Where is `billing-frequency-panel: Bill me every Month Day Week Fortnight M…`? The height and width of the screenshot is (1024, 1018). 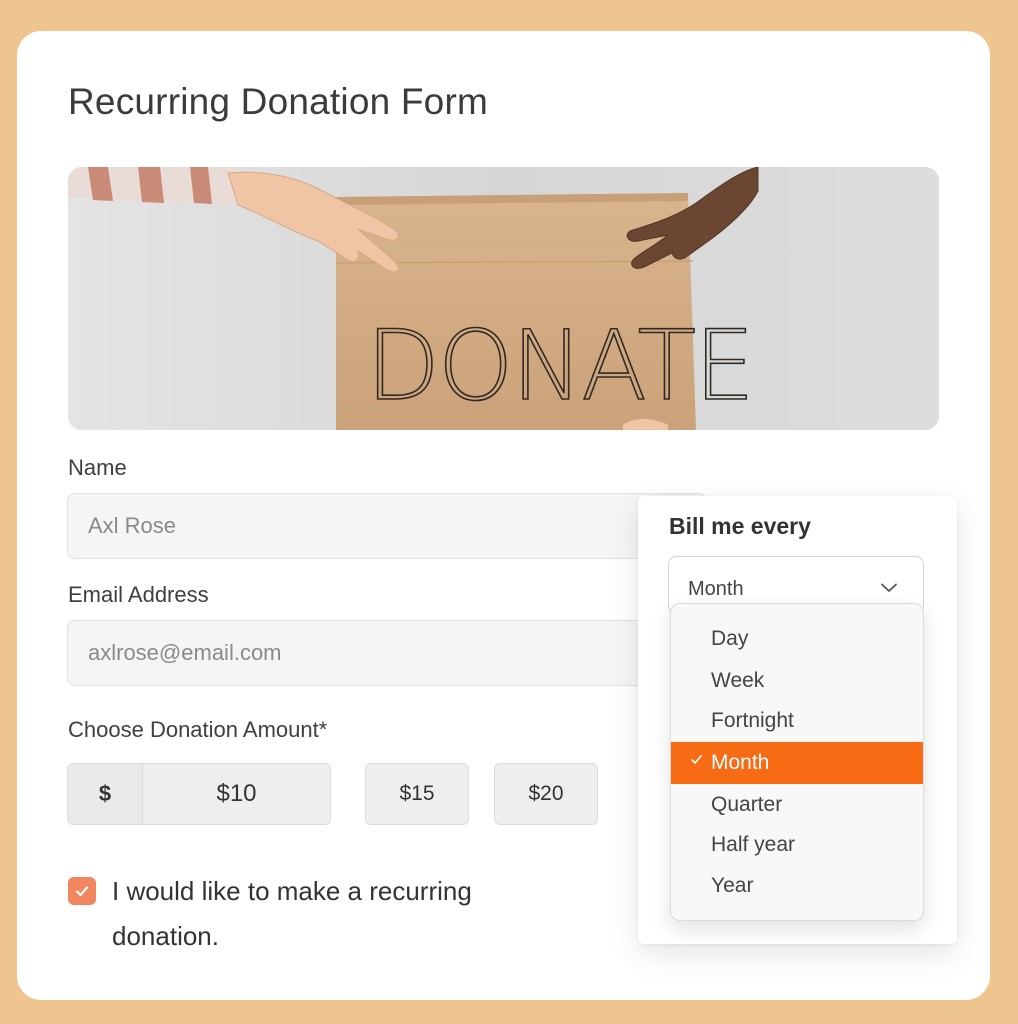
billing-frequency-panel: Bill me every Month Day Week Fortnight M… is located at coordinates (797, 720).